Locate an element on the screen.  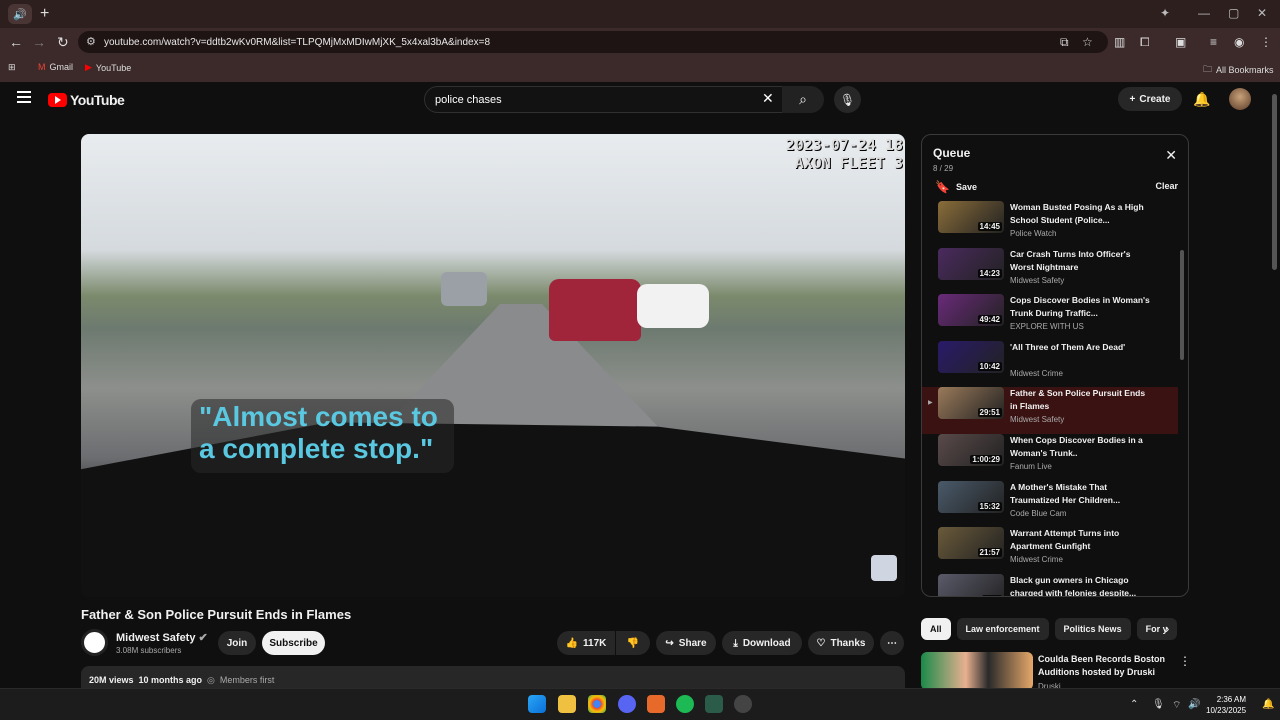
apps-grid-icon: ⊞ is located at coordinates (12, 67).